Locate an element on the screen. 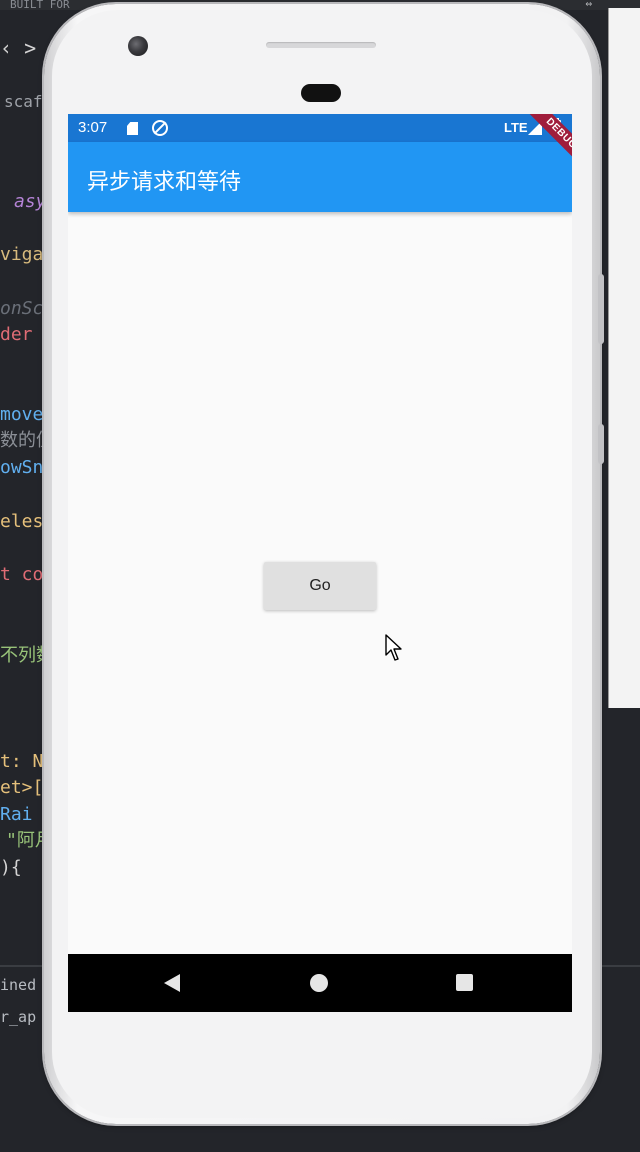  page-title: 异步请求和等待 is located at coordinates (164, 182).